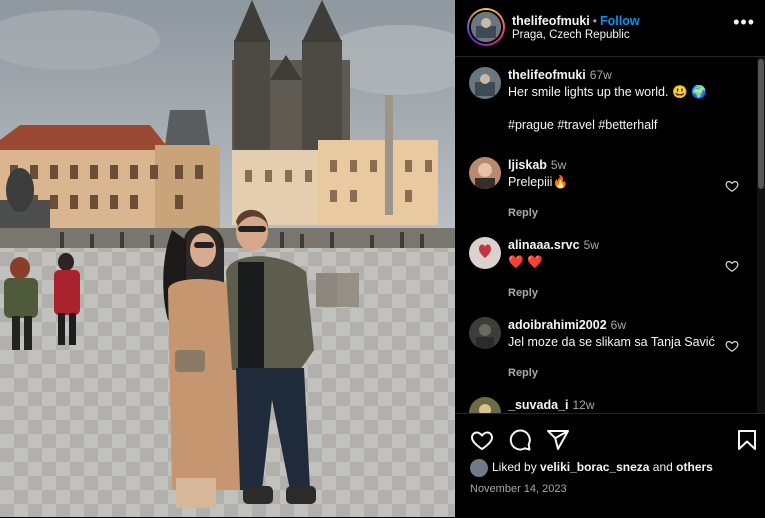 The width and height of the screenshot is (765, 518). I want to click on comment-text: Prelepiii🔥, so click(538, 182).